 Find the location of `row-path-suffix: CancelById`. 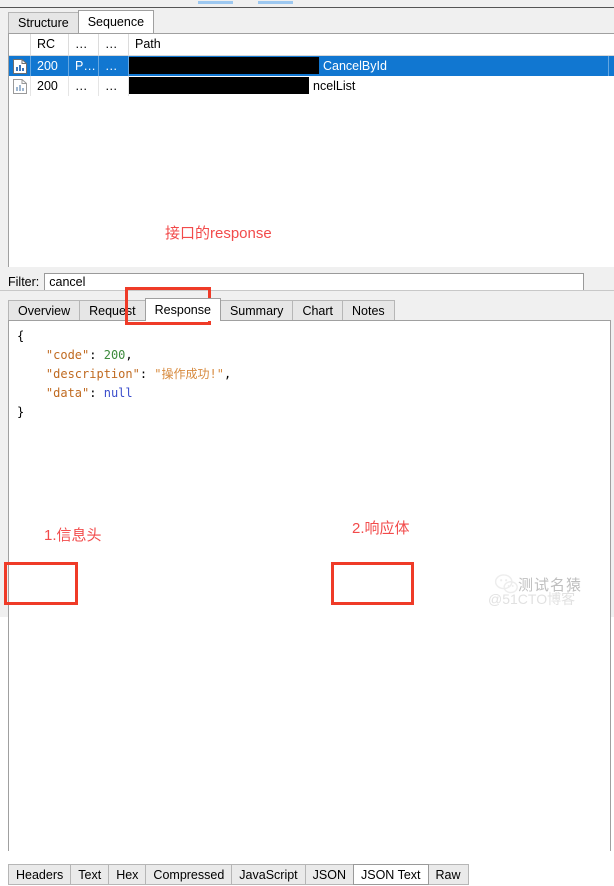

row-path-suffix: CancelById is located at coordinates (355, 66).